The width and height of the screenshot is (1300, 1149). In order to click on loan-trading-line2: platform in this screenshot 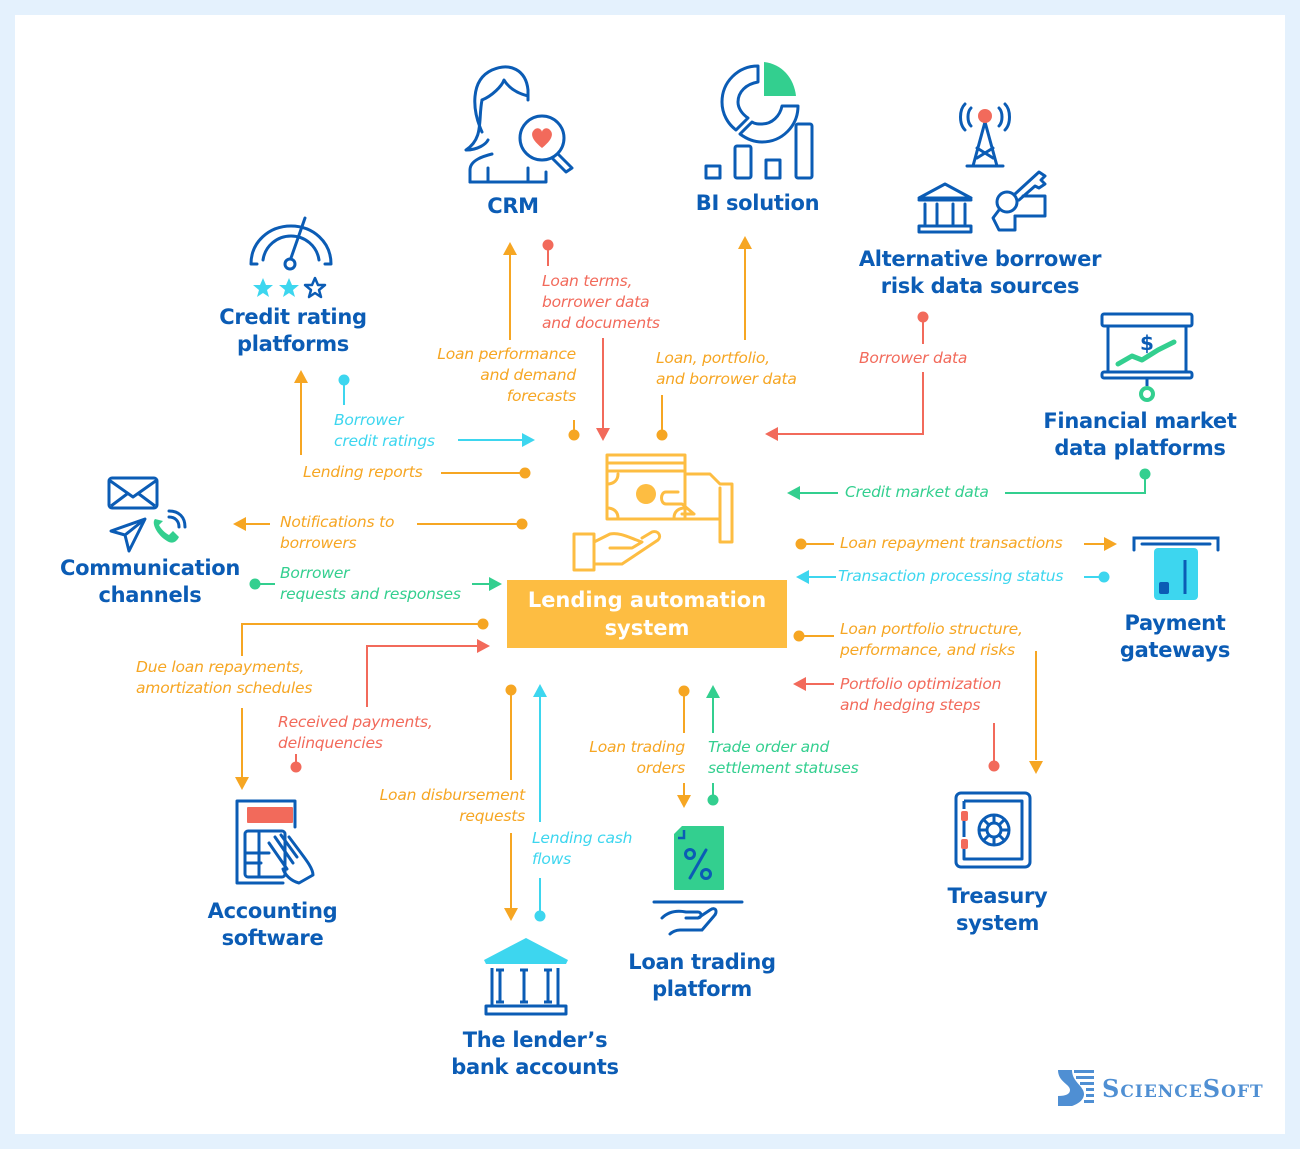, I will do `click(702, 989)`.